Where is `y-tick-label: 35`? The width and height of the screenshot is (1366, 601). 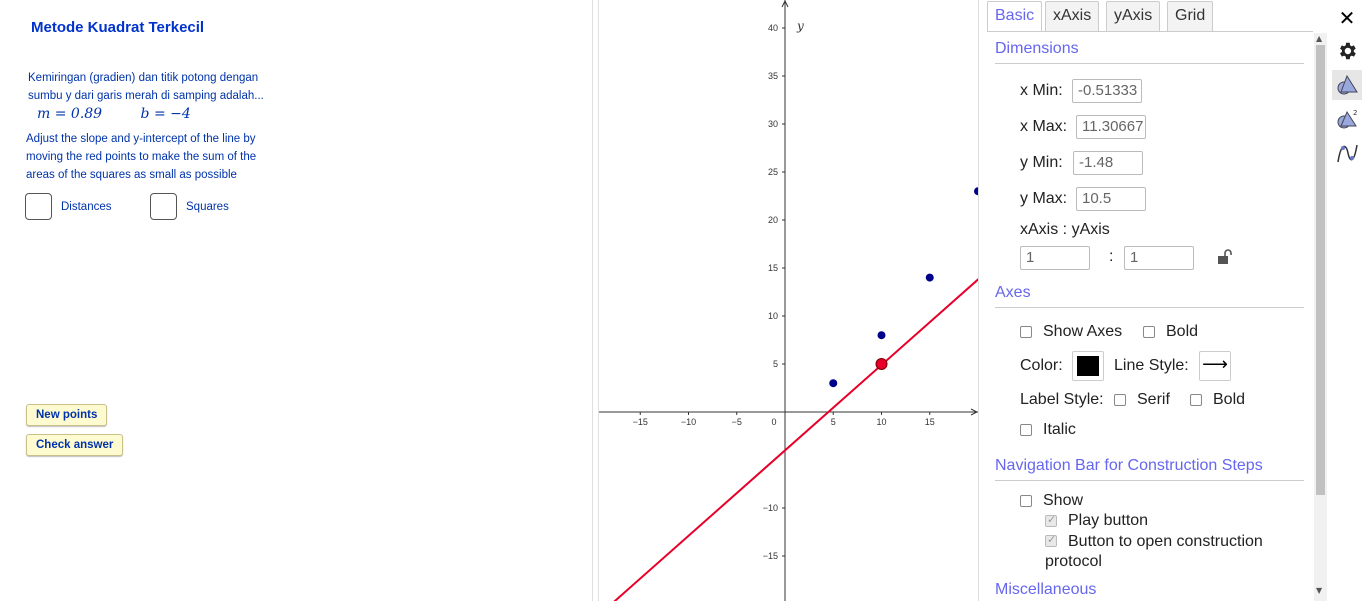 y-tick-label: 35 is located at coordinates (773, 76).